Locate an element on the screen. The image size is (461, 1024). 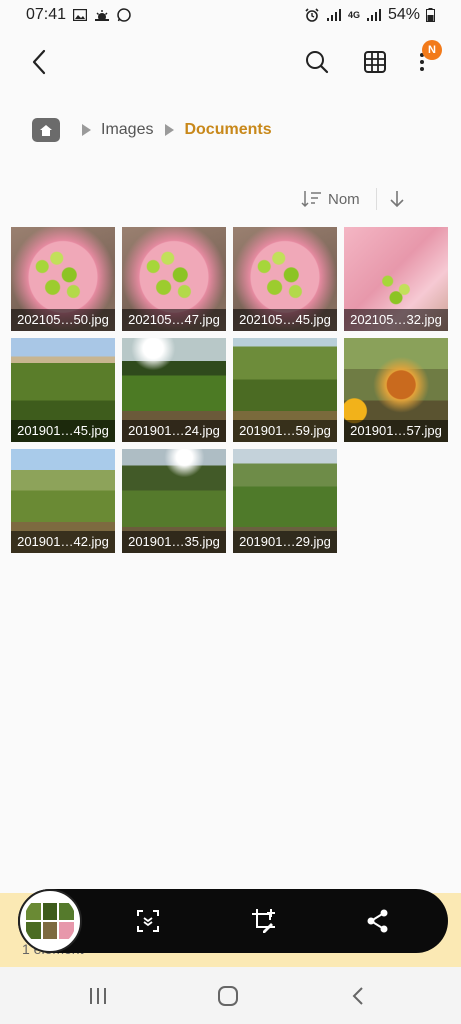
home-button is located at coordinates (228, 996).